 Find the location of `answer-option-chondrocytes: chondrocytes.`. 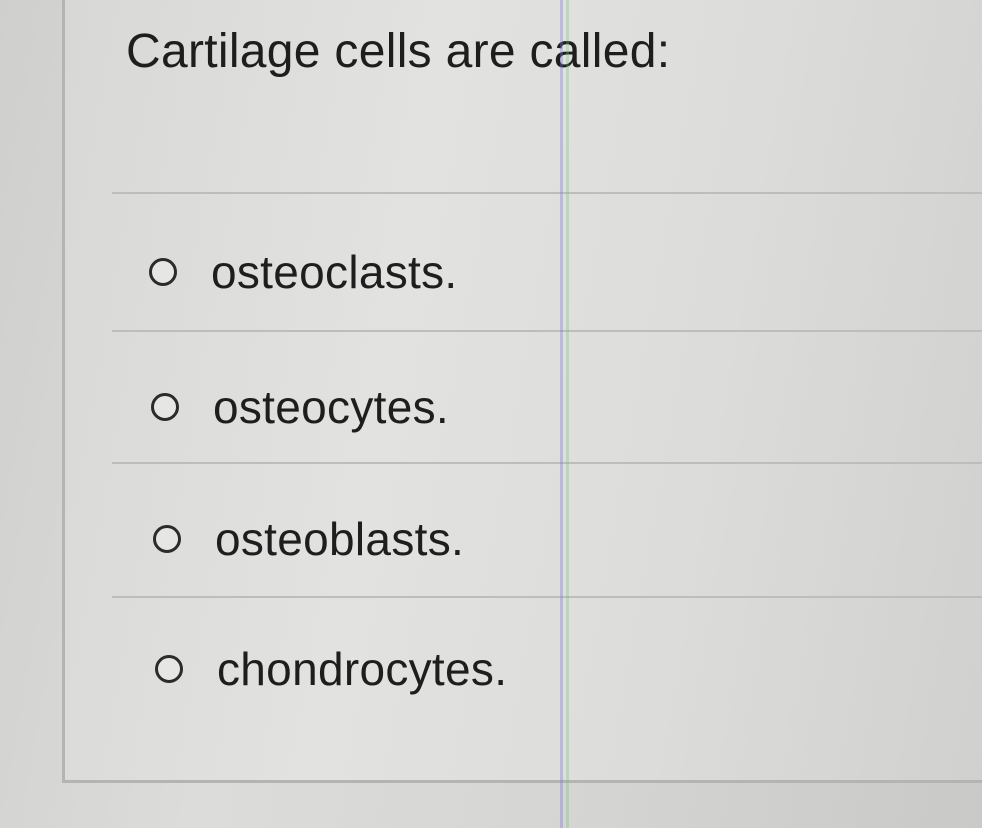

answer-option-chondrocytes: chondrocytes. is located at coordinates (331, 669).